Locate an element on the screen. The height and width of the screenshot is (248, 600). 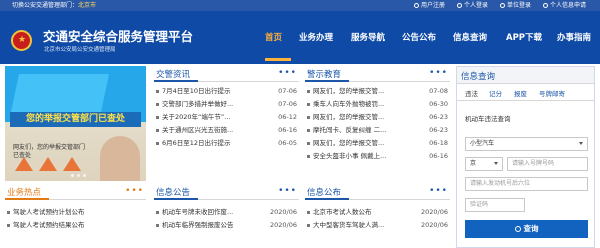
company-icon is located at coordinates (502, 5).